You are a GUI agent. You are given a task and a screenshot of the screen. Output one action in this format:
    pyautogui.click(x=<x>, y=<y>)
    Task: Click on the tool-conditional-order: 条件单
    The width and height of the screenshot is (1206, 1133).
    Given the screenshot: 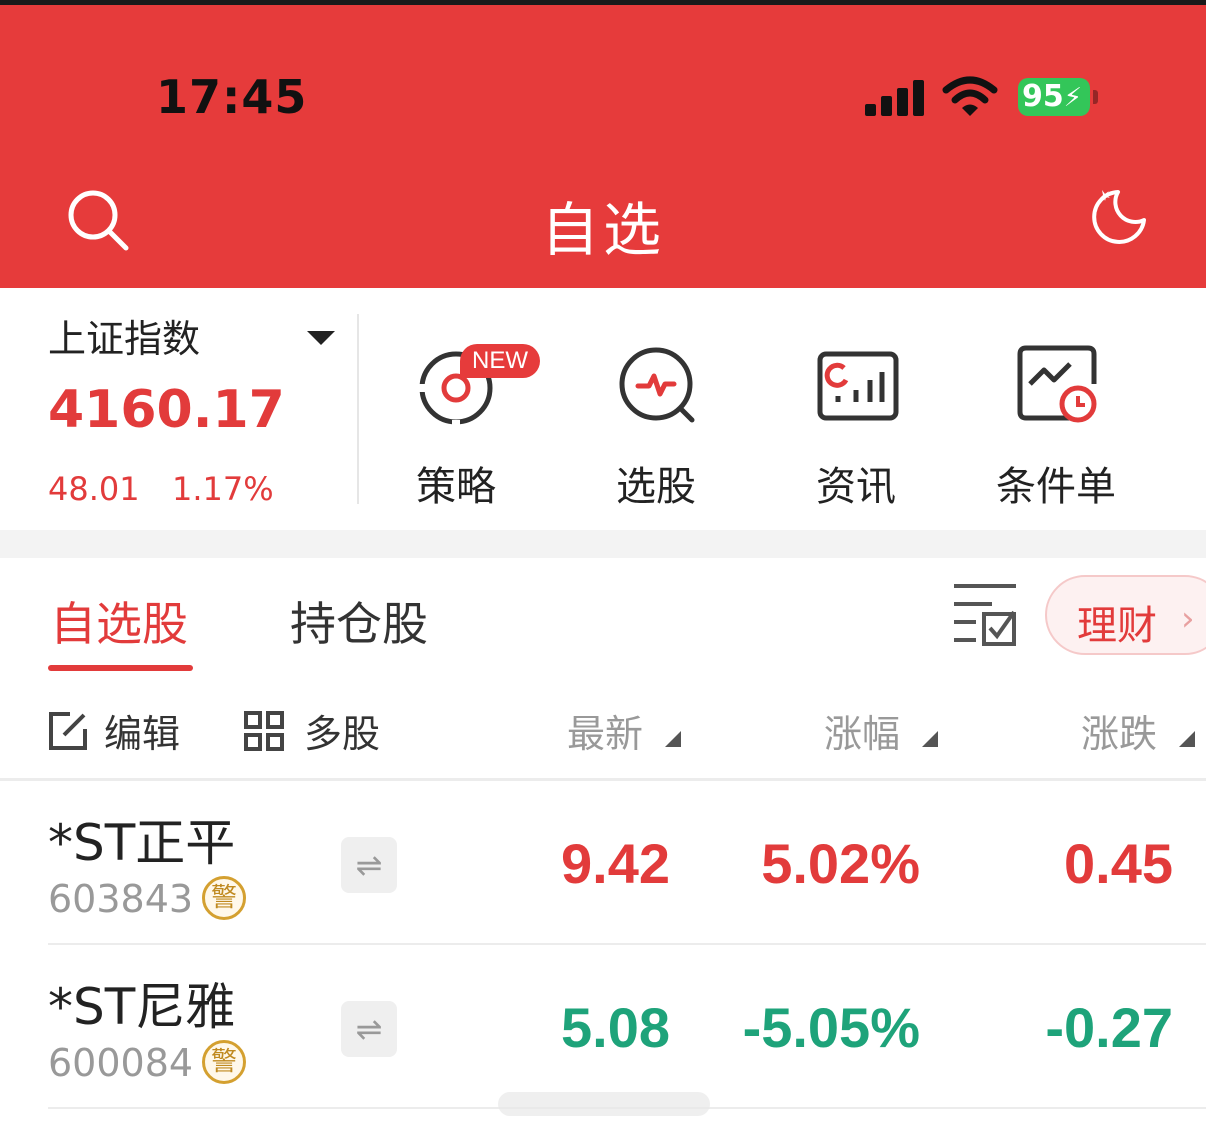 What is the action you would take?
    pyautogui.click(x=1056, y=409)
    